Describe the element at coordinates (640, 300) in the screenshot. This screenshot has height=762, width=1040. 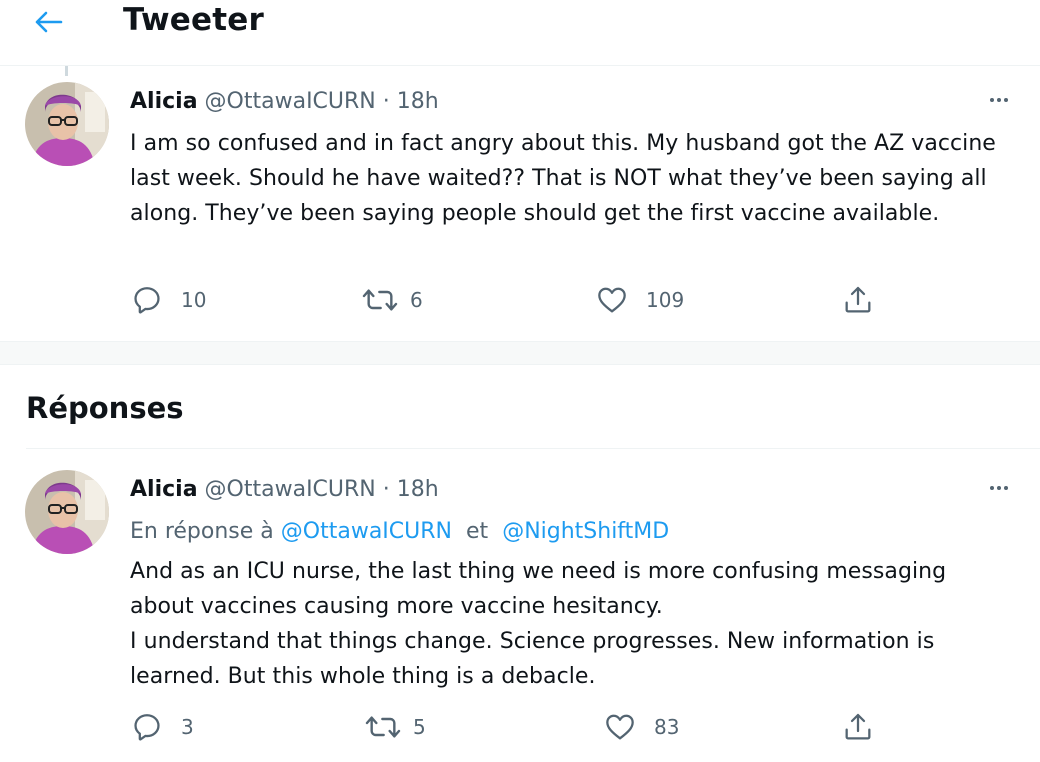
I see `like-button: 109` at that location.